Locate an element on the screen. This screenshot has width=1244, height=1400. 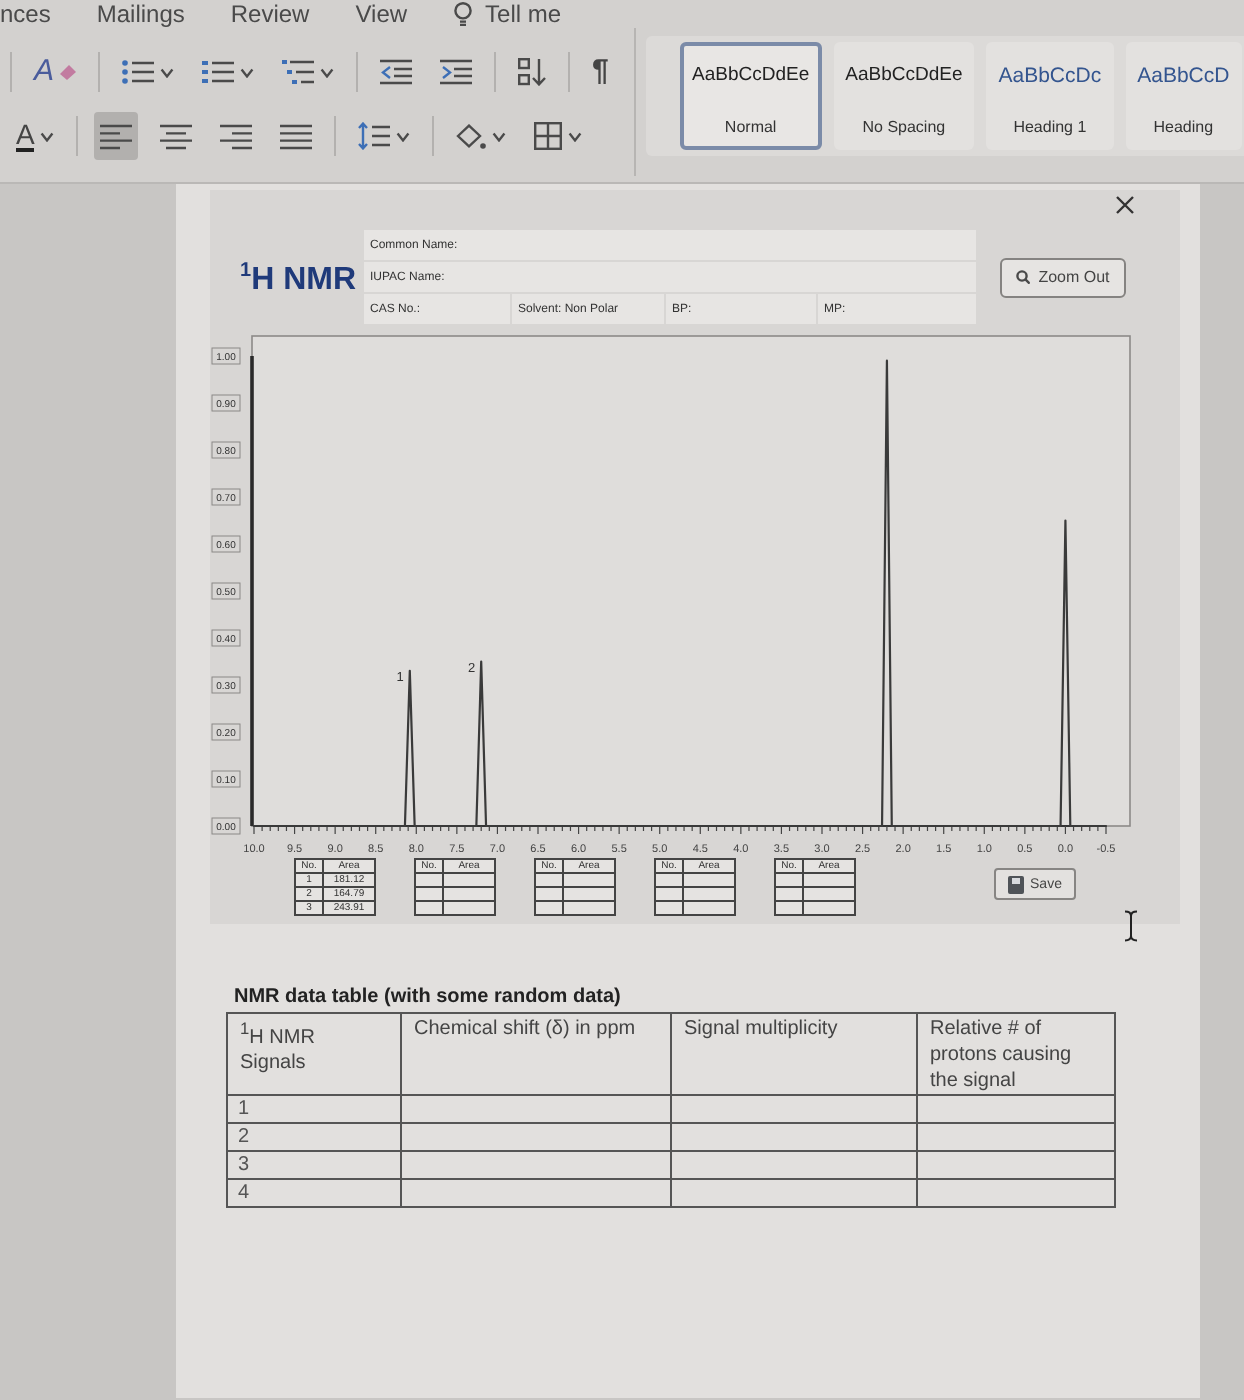
column-header: Signal multiplicity is located at coordinates (794, 1054).